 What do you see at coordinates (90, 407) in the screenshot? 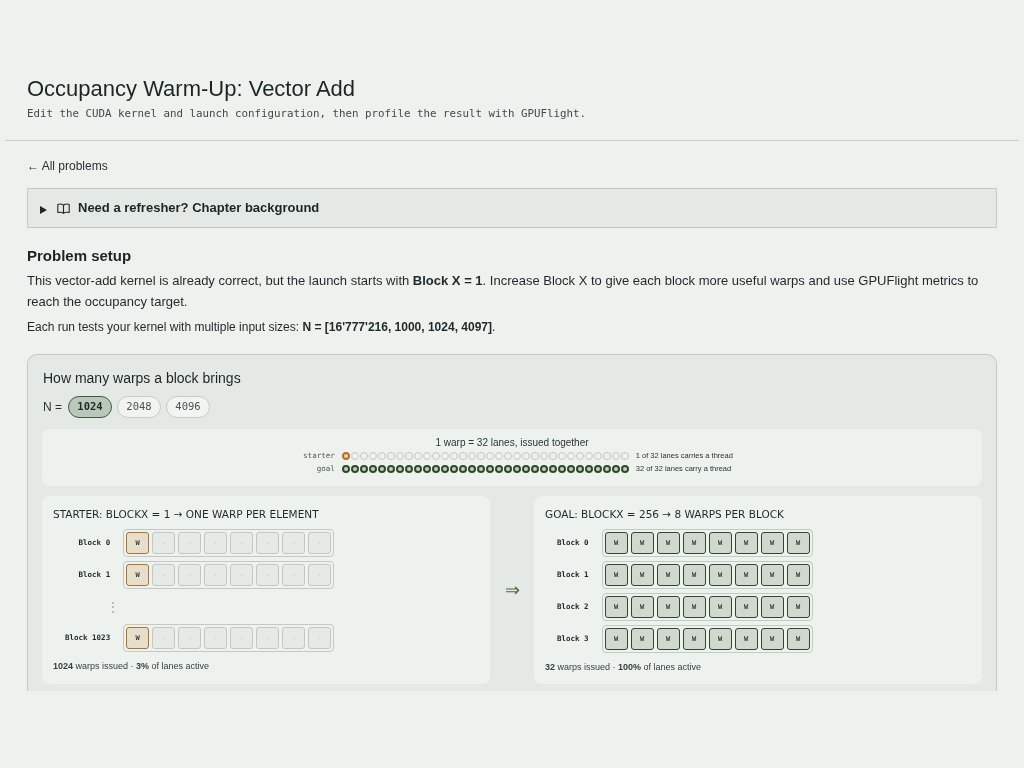
I see `n-option-button: 1024` at bounding box center [90, 407].